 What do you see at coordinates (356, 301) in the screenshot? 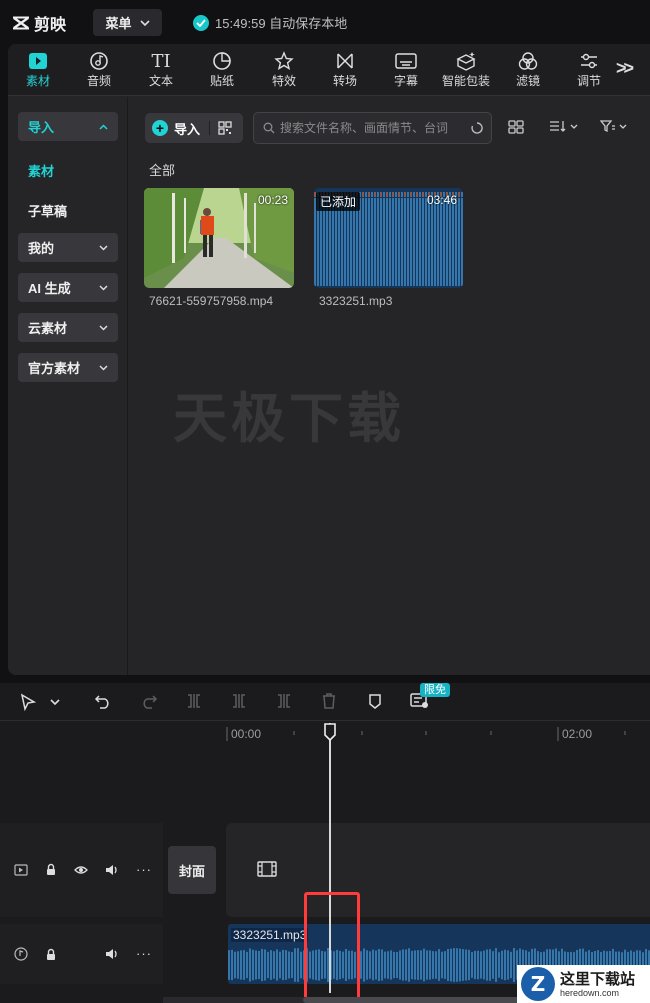
I see `audio-filename: 3323251.mp3` at bounding box center [356, 301].